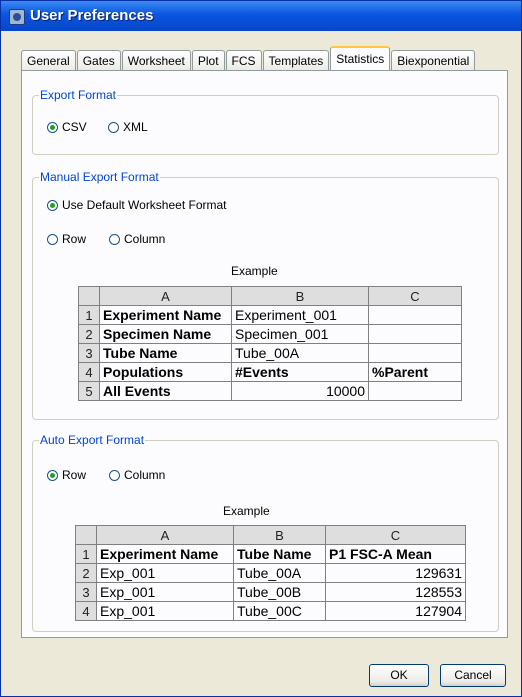 The width and height of the screenshot is (522, 697). Describe the element at coordinates (89, 391) in the screenshot. I see `row-number: 5` at that location.